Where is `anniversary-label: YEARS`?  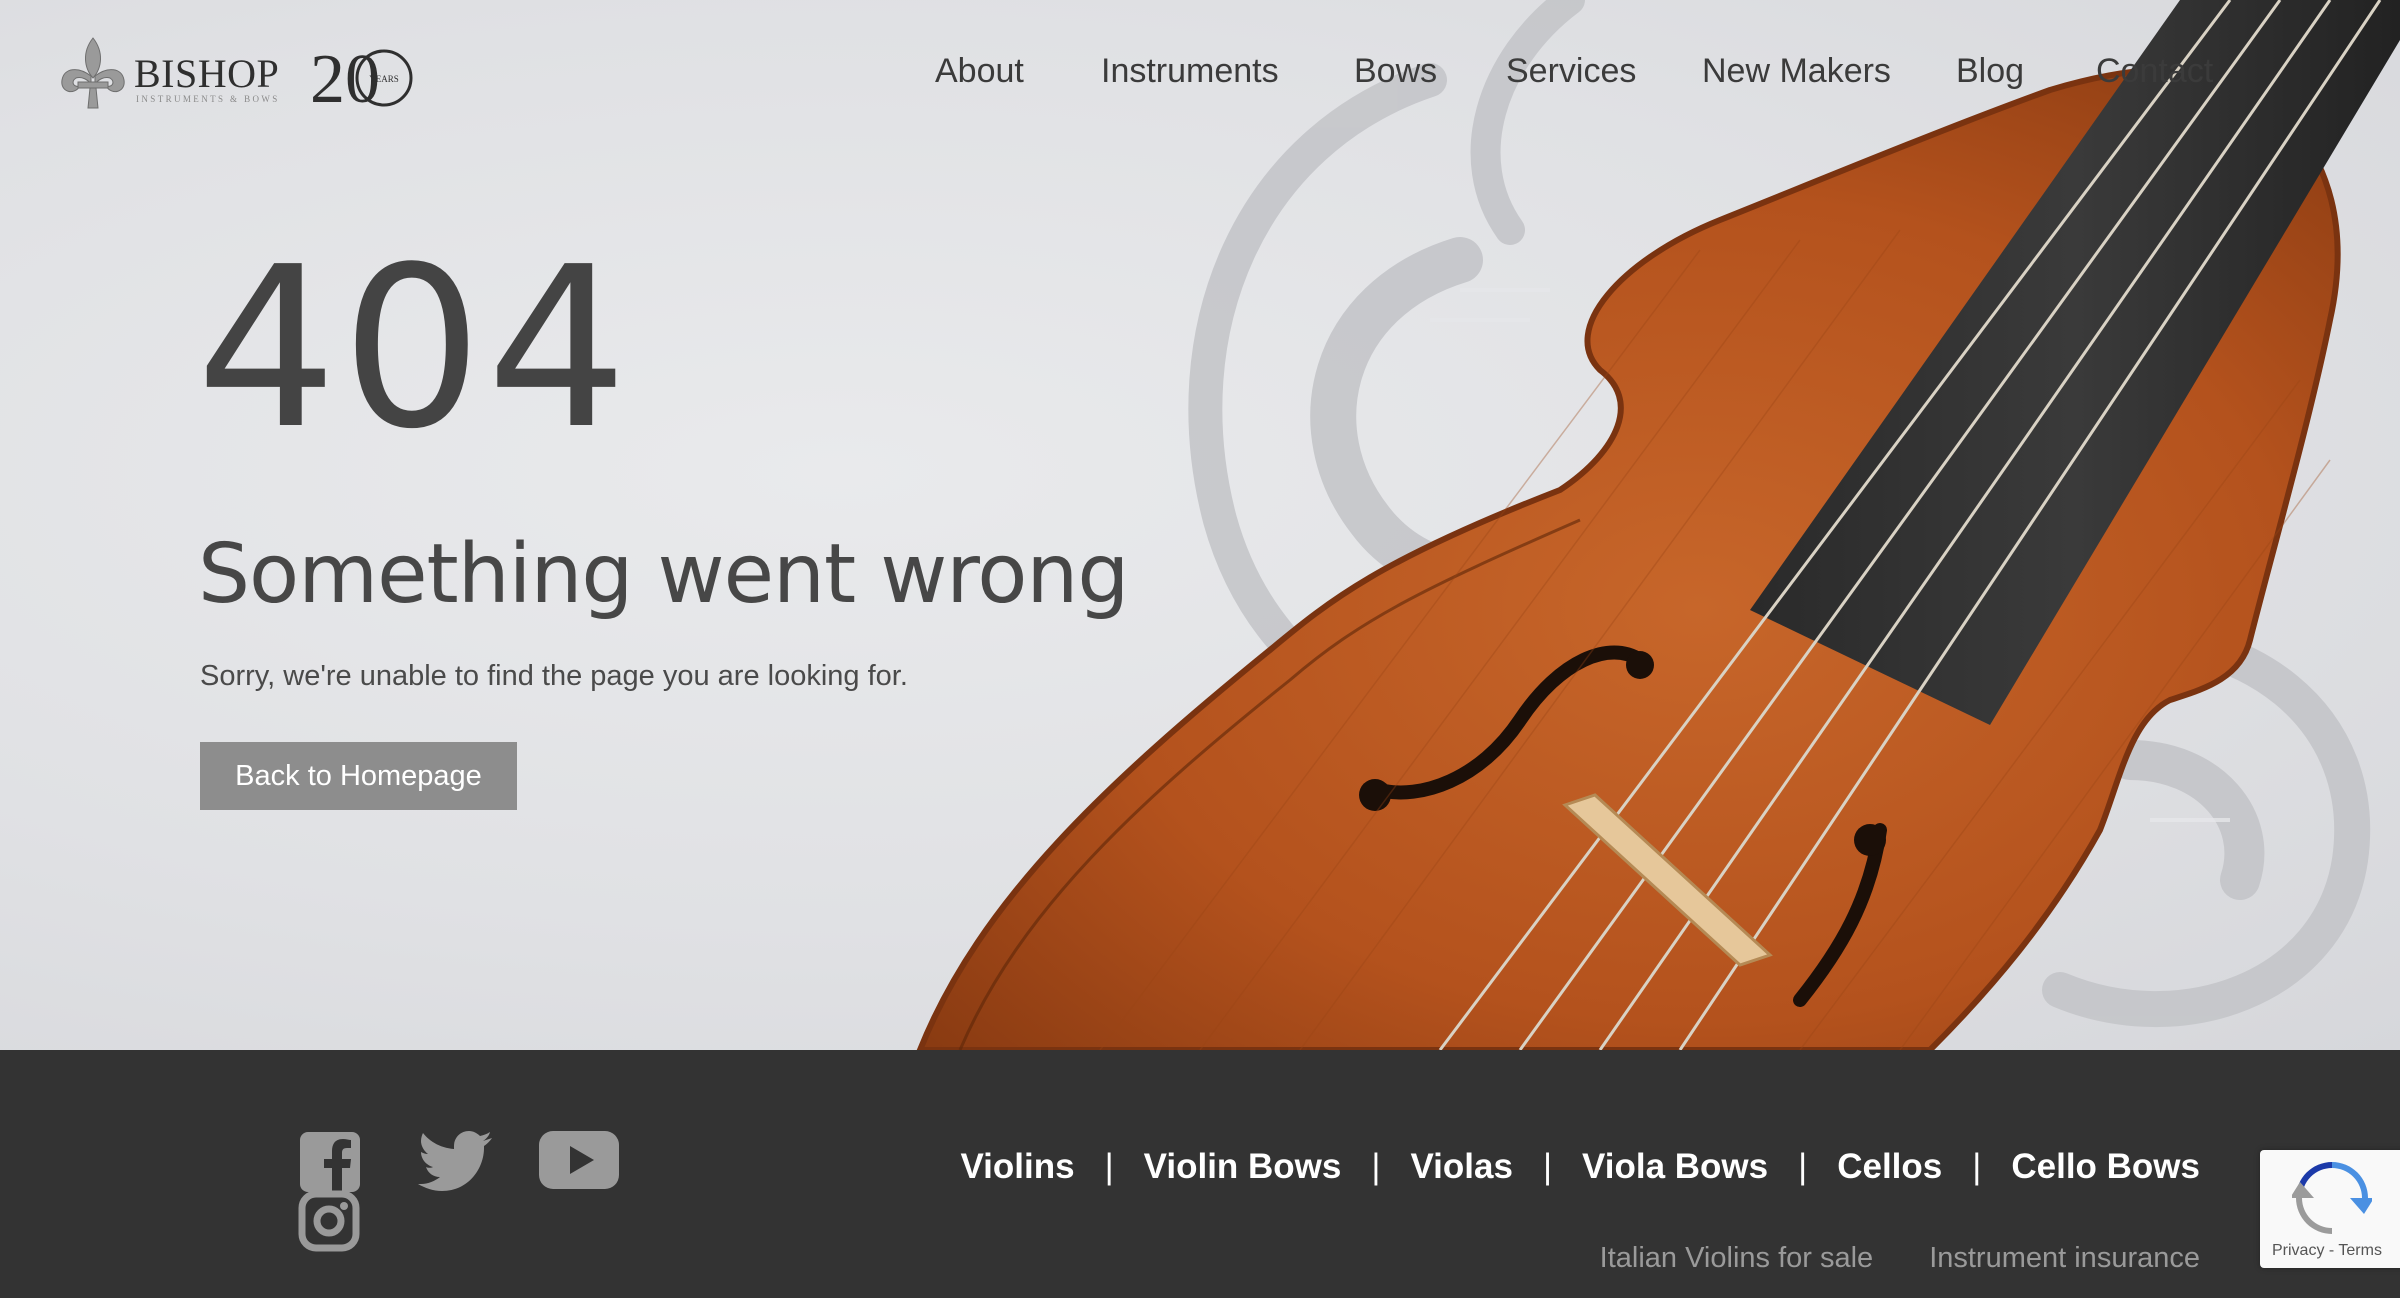
anniversary-label: YEARS is located at coordinates (384, 79).